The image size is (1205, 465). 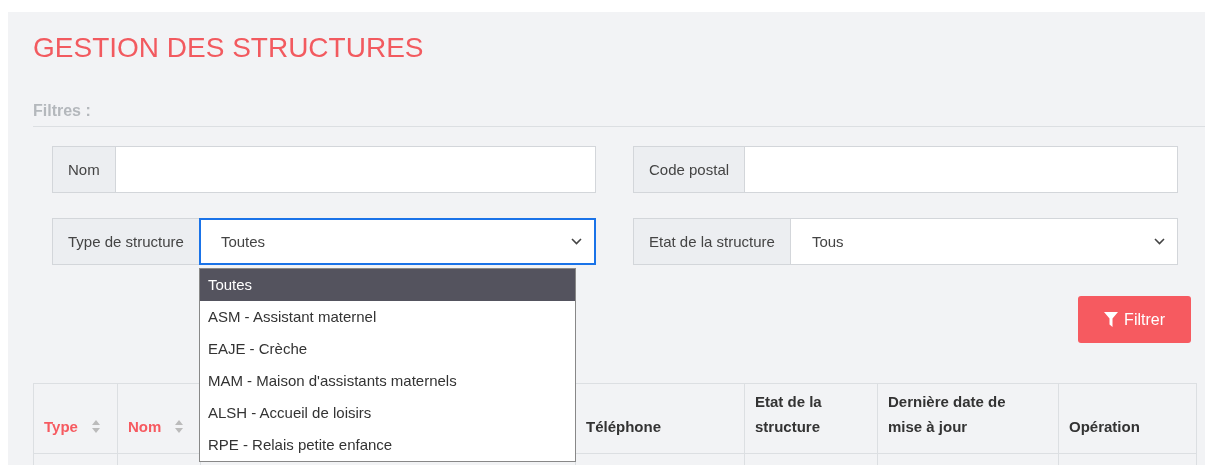 I want to click on funnel-icon, so click(x=1111, y=319).